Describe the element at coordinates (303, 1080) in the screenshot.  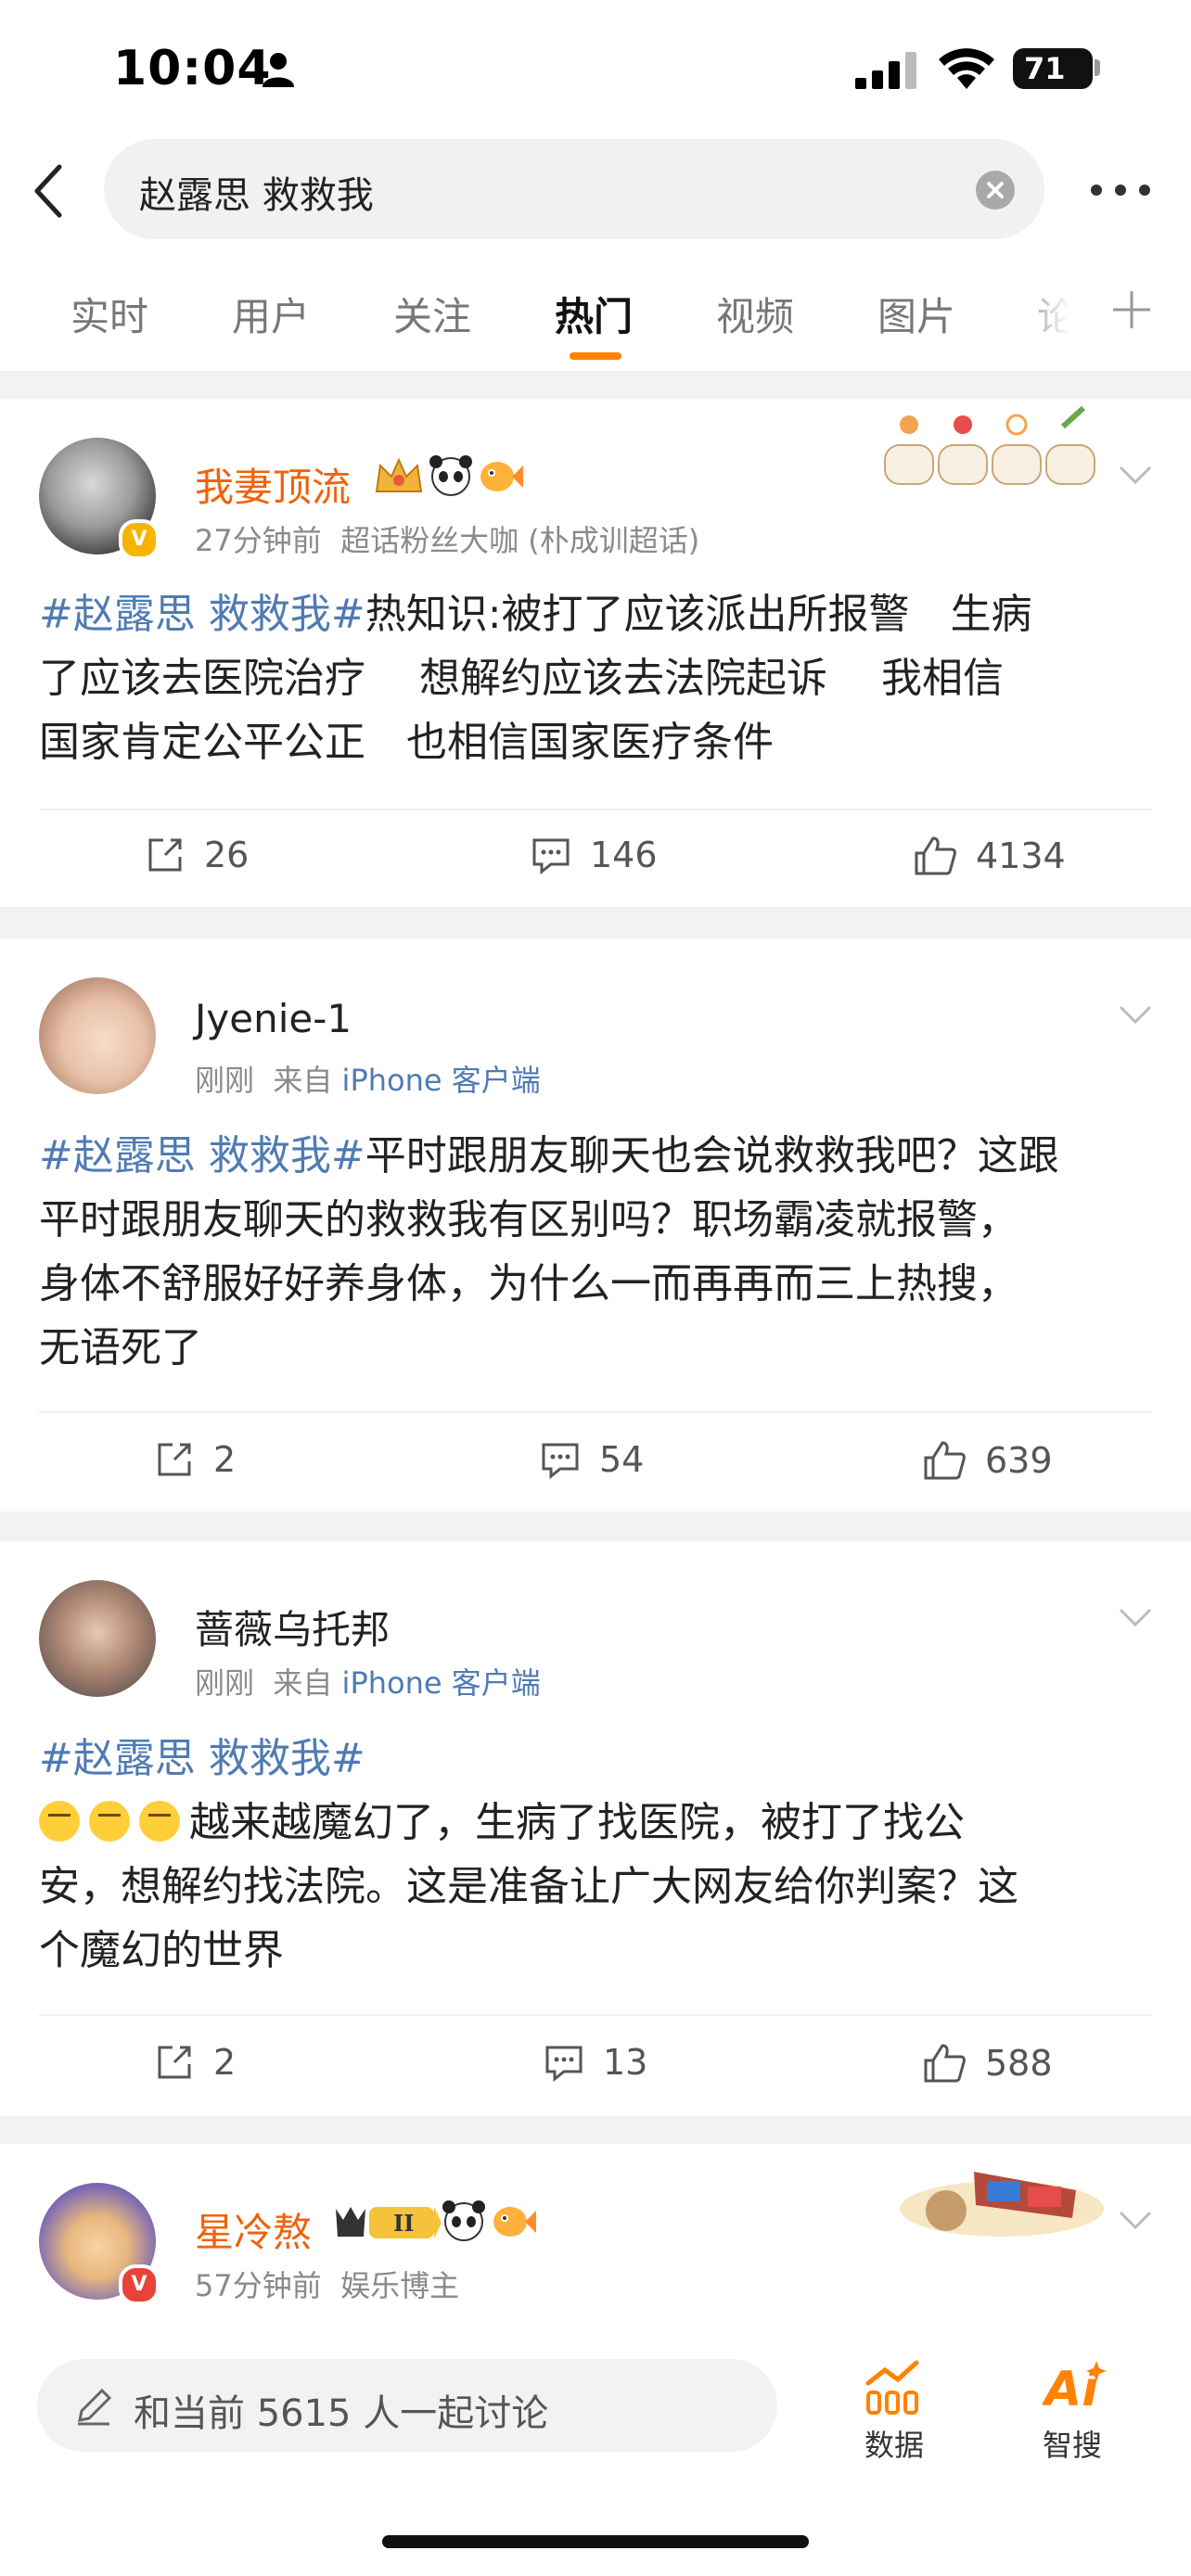
I see `source-prefix: 来自` at that location.